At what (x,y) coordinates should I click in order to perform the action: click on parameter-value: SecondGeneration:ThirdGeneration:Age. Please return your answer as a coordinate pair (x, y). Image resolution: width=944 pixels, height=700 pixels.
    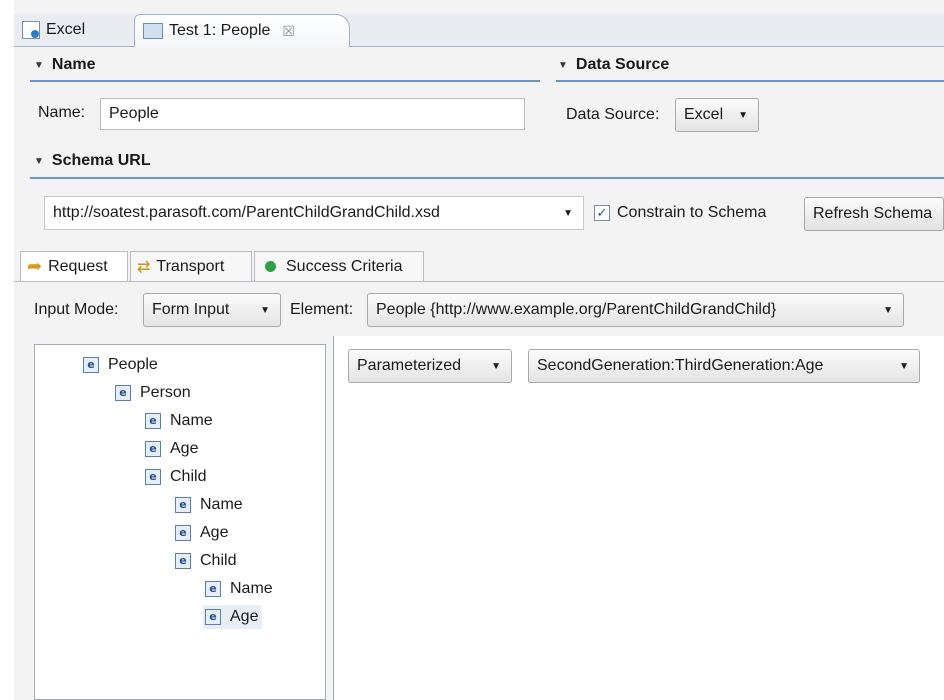
    Looking at the image, I should click on (680, 365).